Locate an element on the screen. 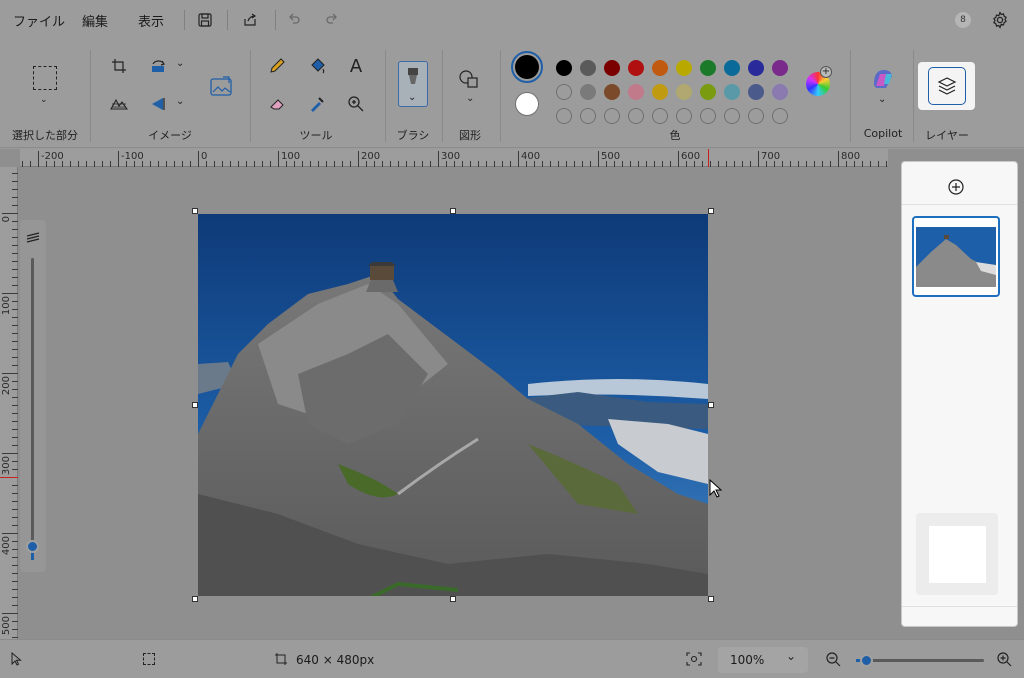 This screenshot has width=1024, height=678. eraser-icon is located at coordinates (277, 104).